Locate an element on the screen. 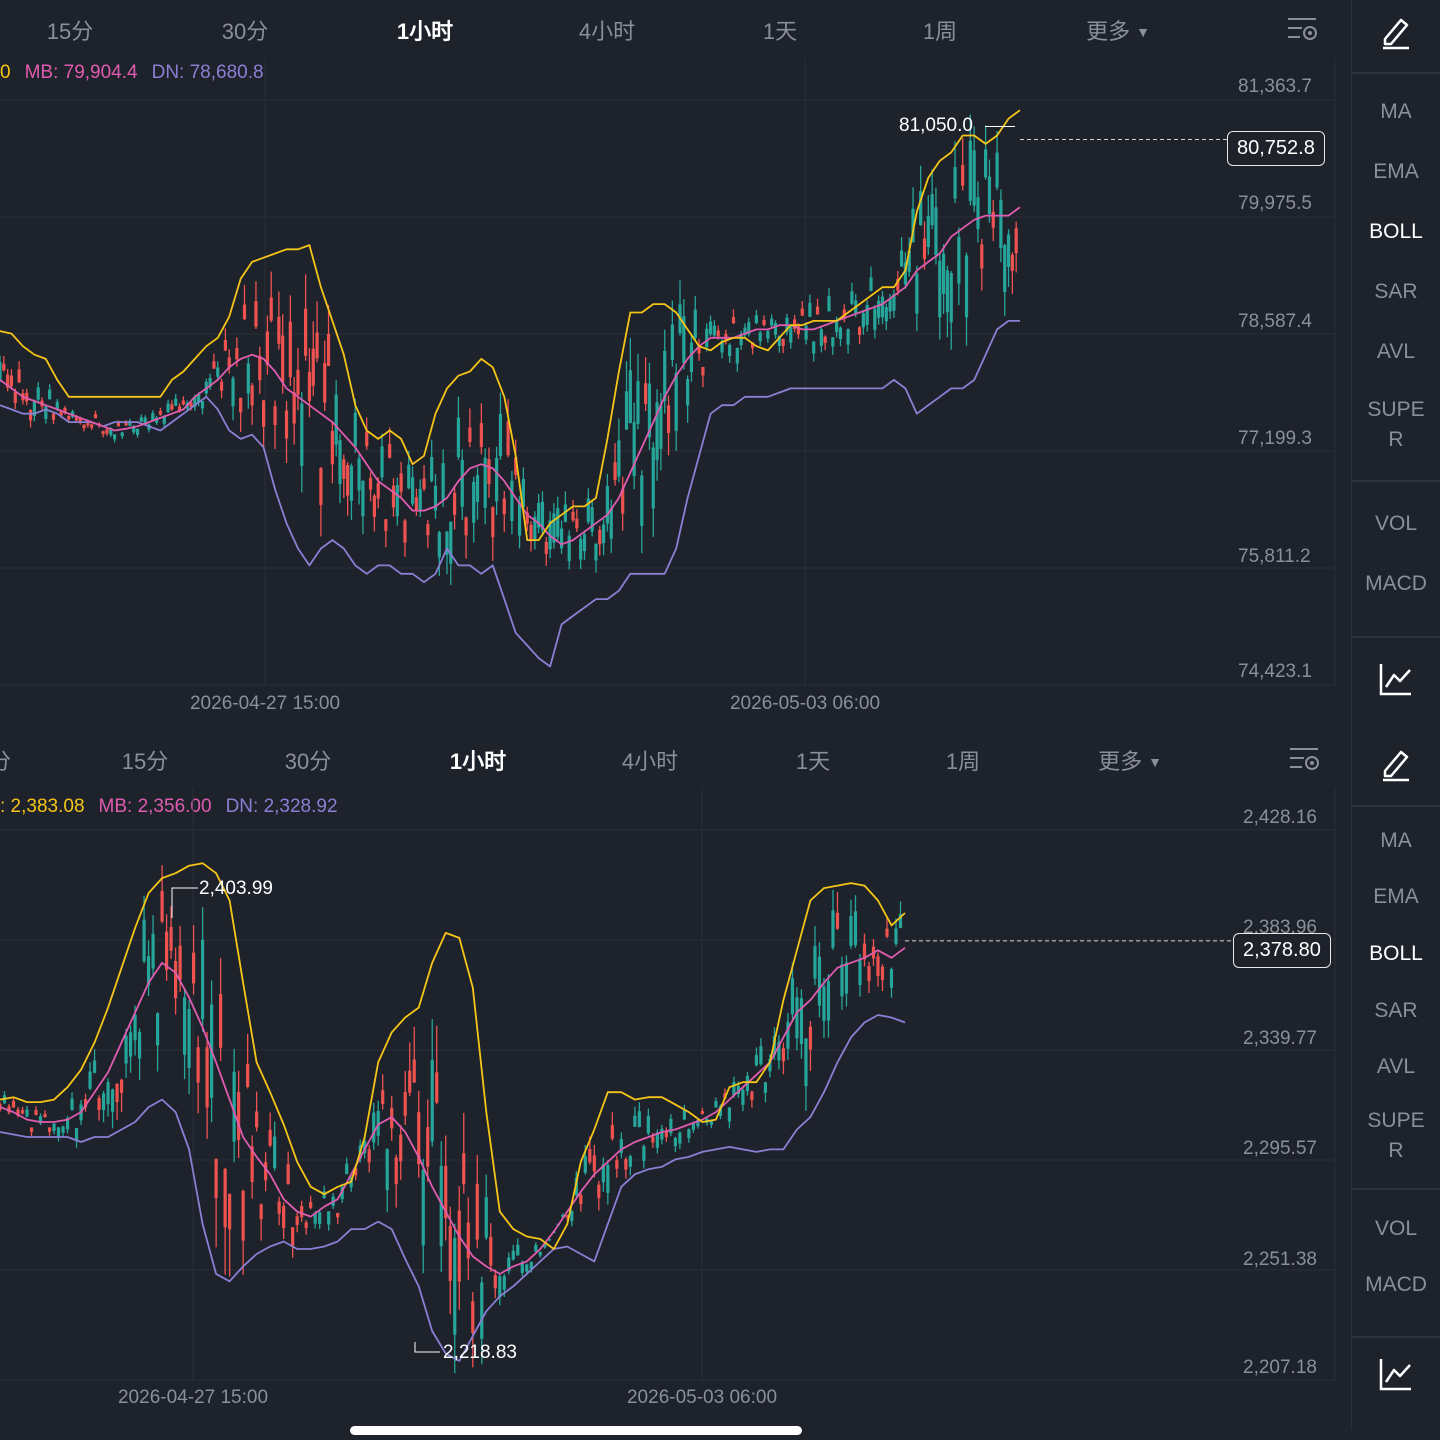  home-indicator is located at coordinates (576, 1430).